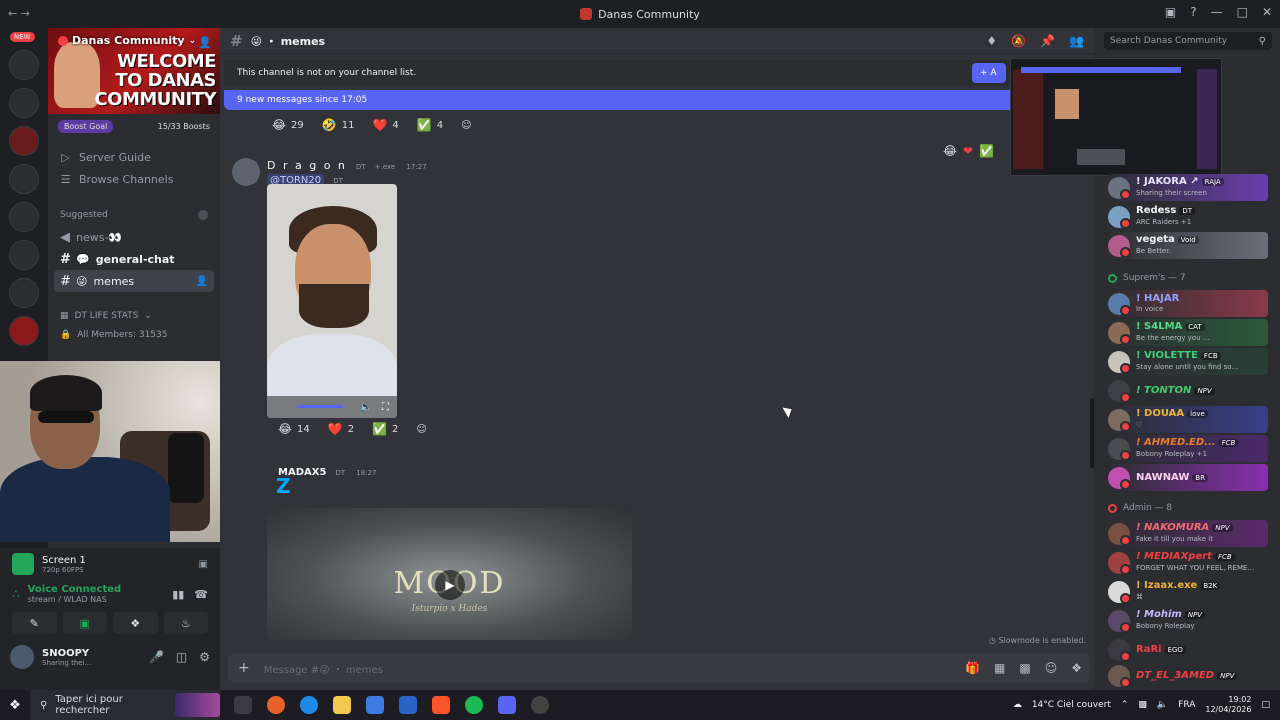 The width and height of the screenshot is (1280, 720). Describe the element at coordinates (1076, 668) in the screenshot. I see `apps-icon: ❖` at that location.